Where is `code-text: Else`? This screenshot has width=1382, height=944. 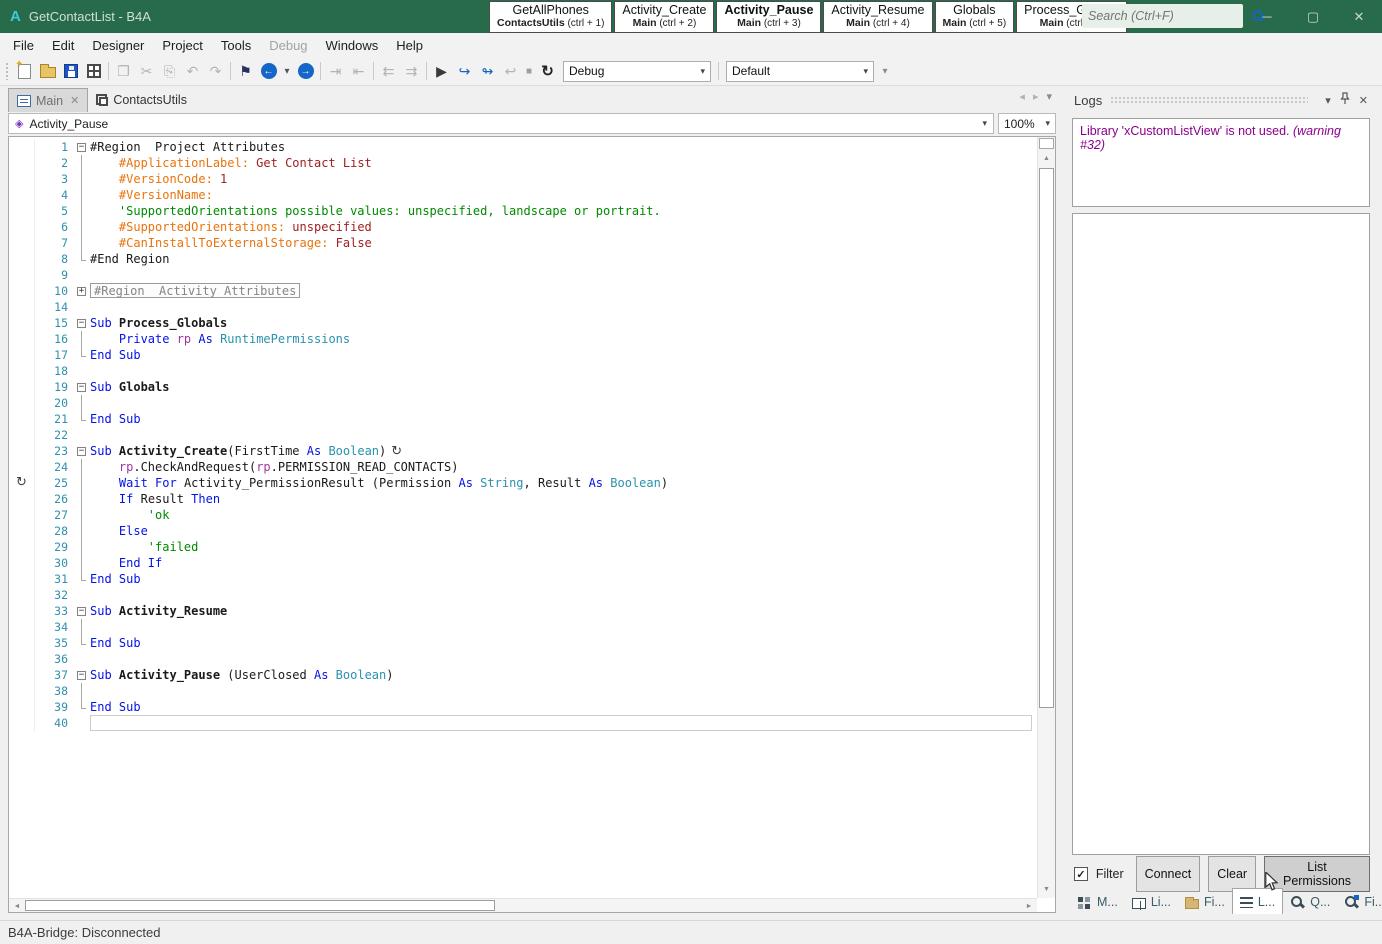 code-text: Else is located at coordinates (563, 531).